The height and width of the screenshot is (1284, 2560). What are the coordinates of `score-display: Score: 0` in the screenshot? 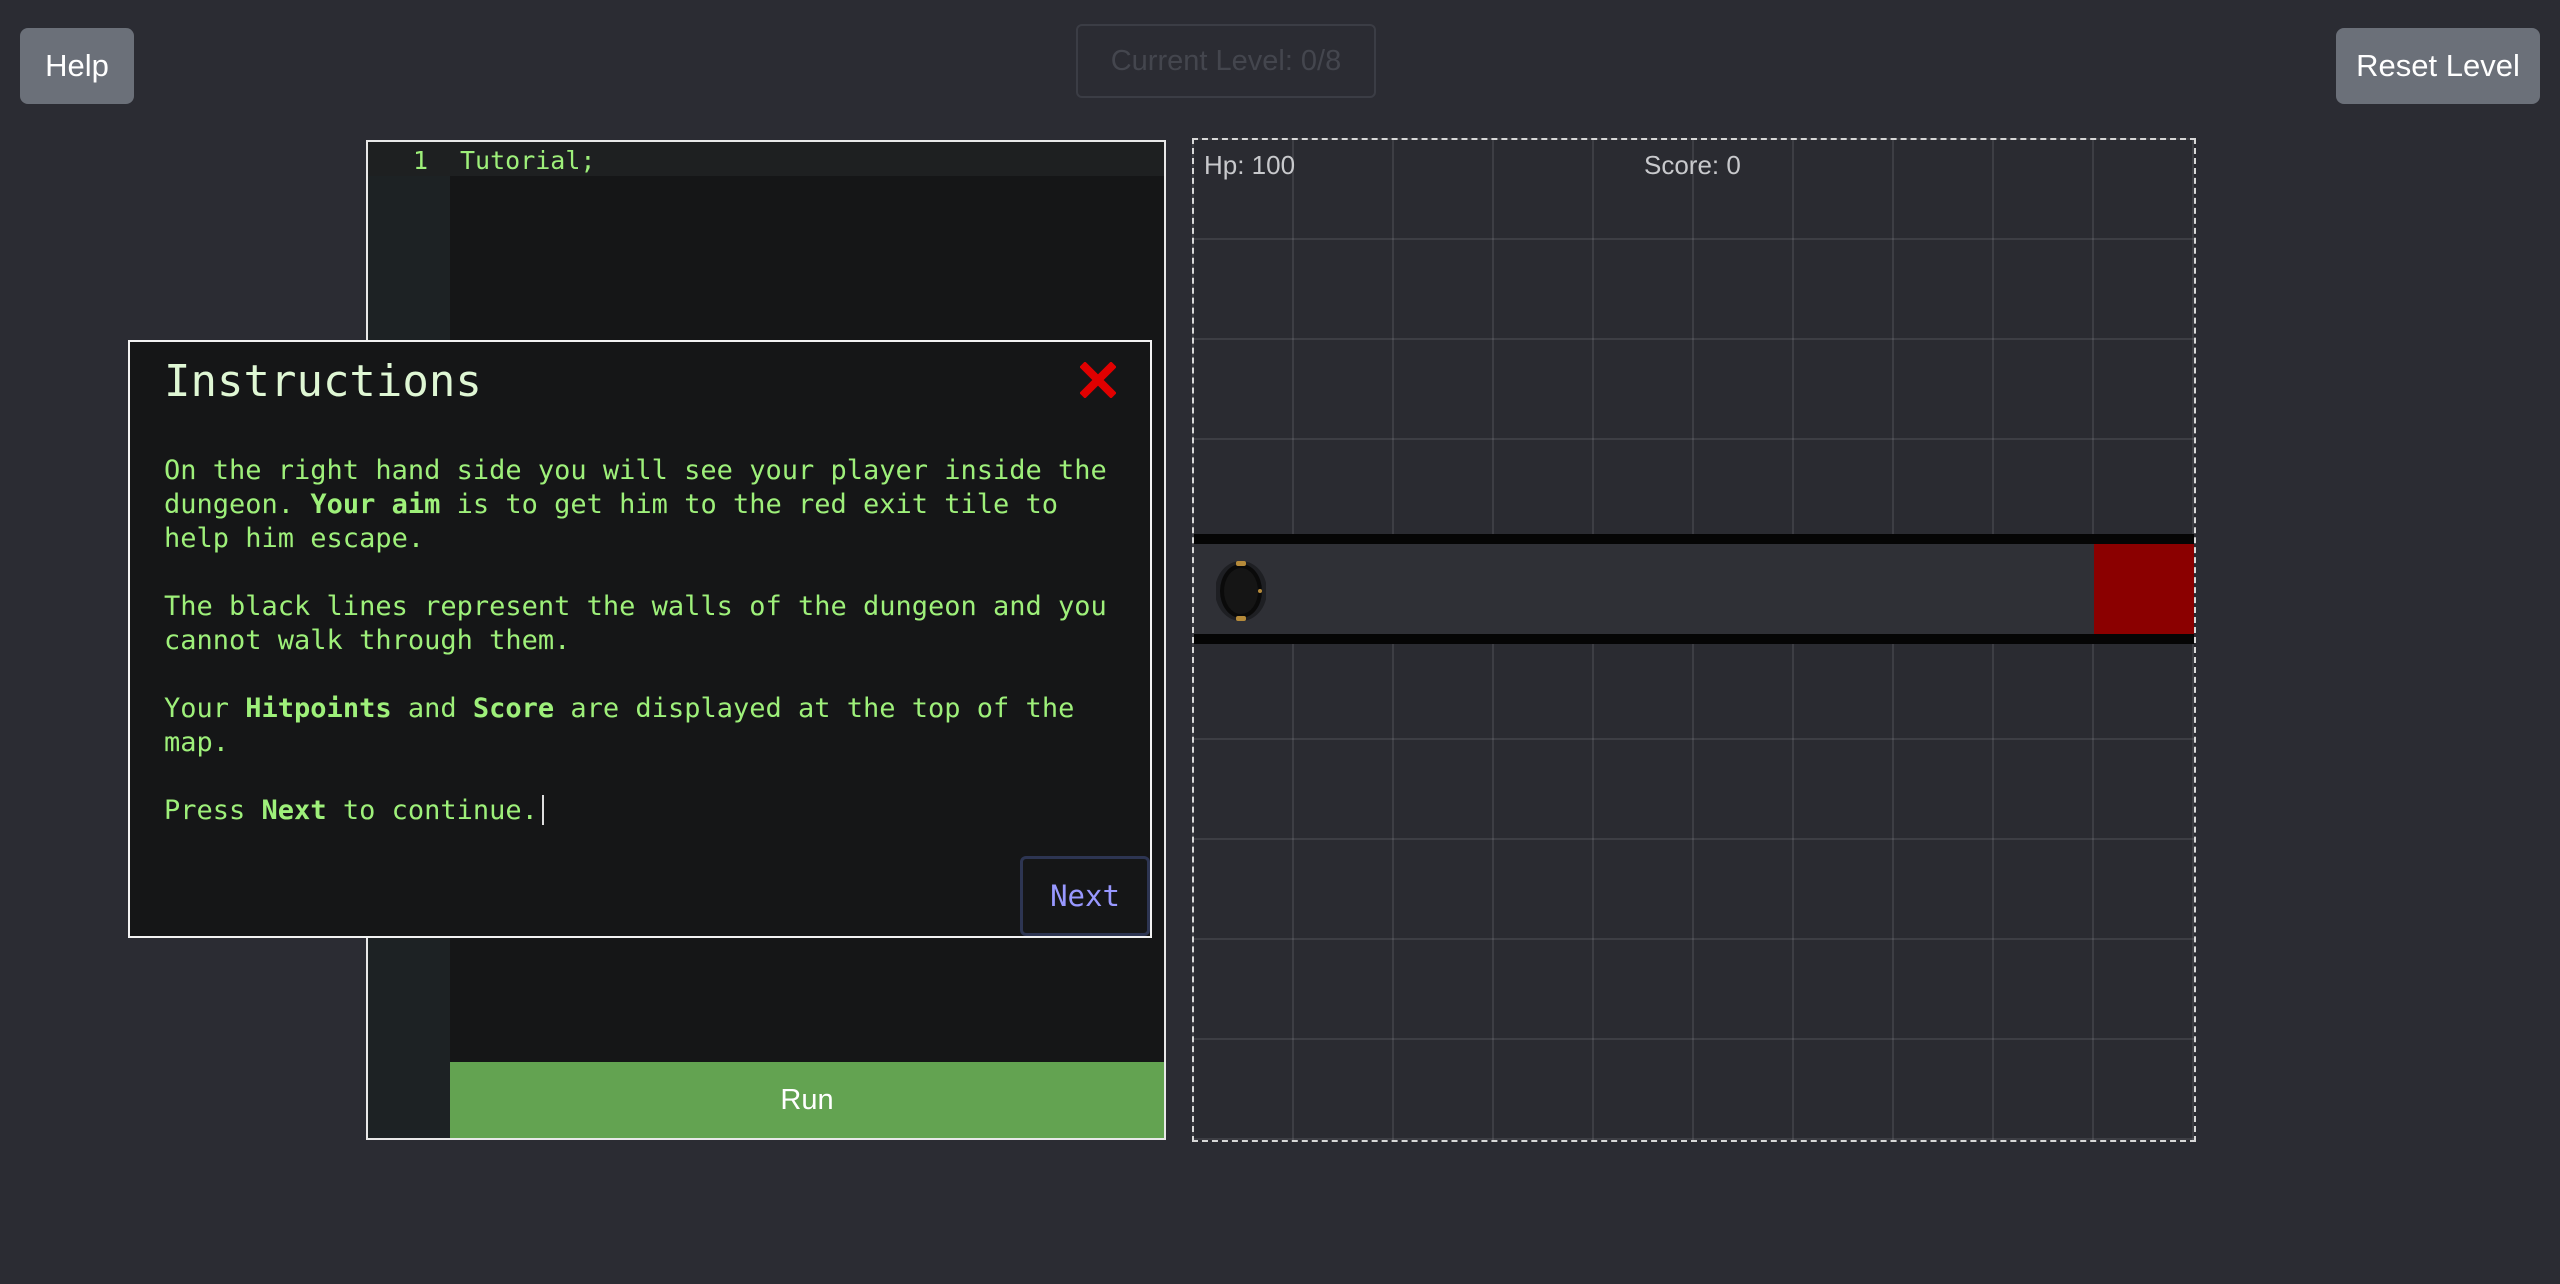 It's located at (1692, 165).